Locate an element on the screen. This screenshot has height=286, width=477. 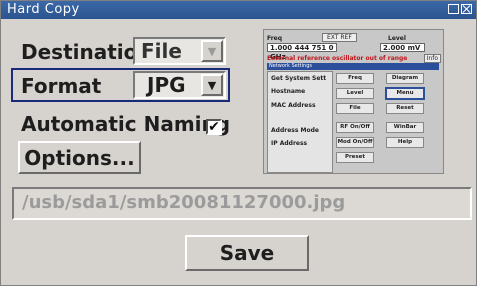
preview-button: Menu is located at coordinates (405, 93).